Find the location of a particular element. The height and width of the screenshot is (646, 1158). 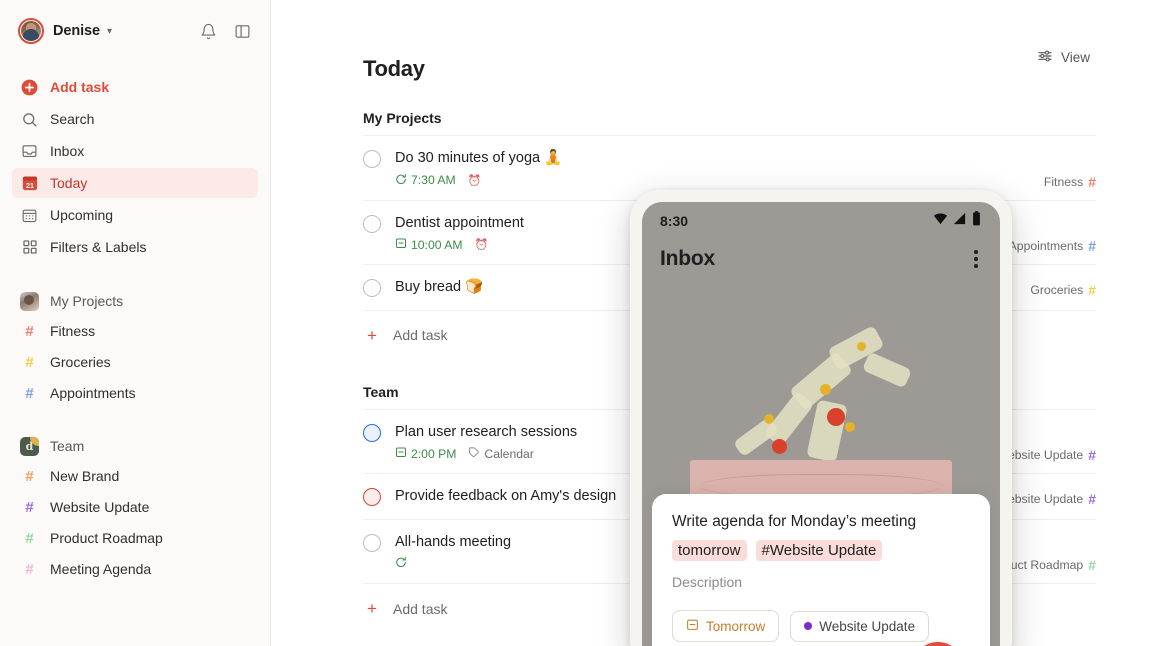

view-button-label: View is located at coordinates (1075, 57).